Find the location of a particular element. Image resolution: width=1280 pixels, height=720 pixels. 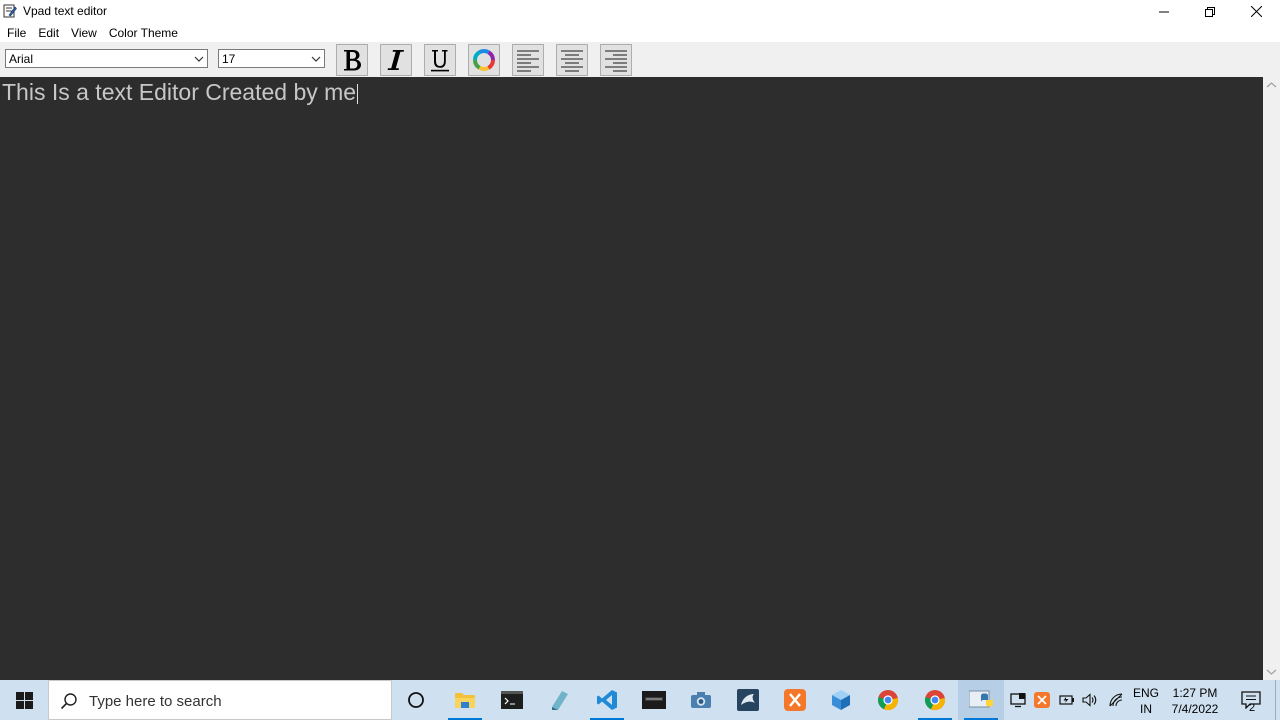

speaker-icon is located at coordinates (1089, 700).